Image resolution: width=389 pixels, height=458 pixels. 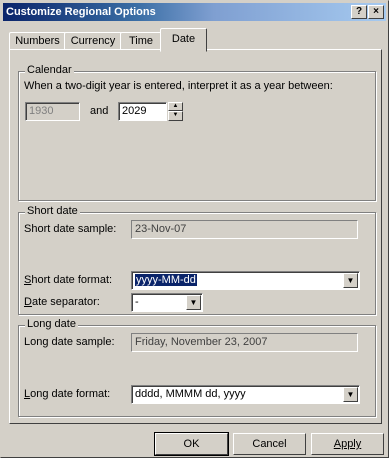 What do you see at coordinates (67, 394) in the screenshot?
I see `long-date-format-label: Long date format:` at bounding box center [67, 394].